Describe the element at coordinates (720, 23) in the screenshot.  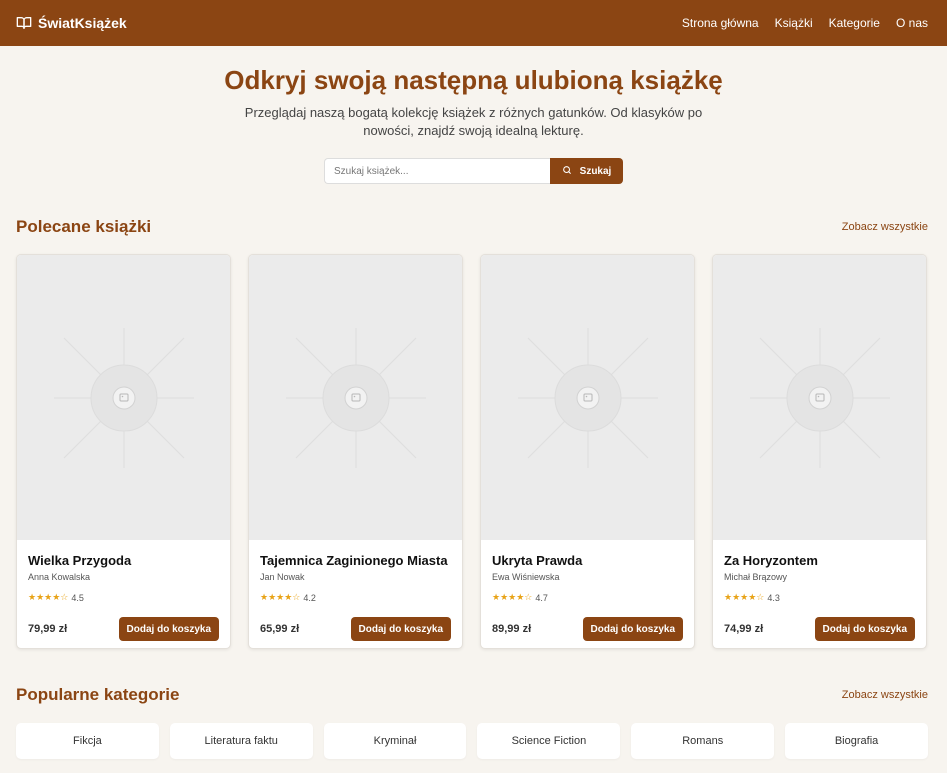
I see `nav-link-home: Strona główna` at that location.